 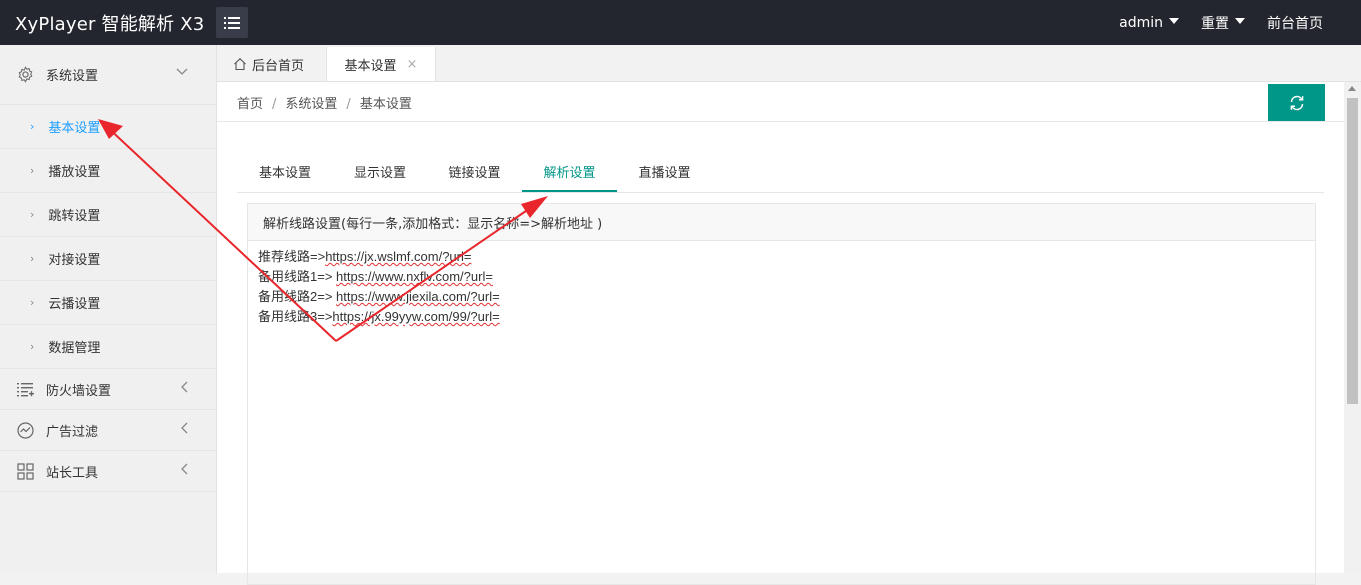 What do you see at coordinates (108, 303) in the screenshot?
I see `sidebar-item-cloud: › 云播设置` at bounding box center [108, 303].